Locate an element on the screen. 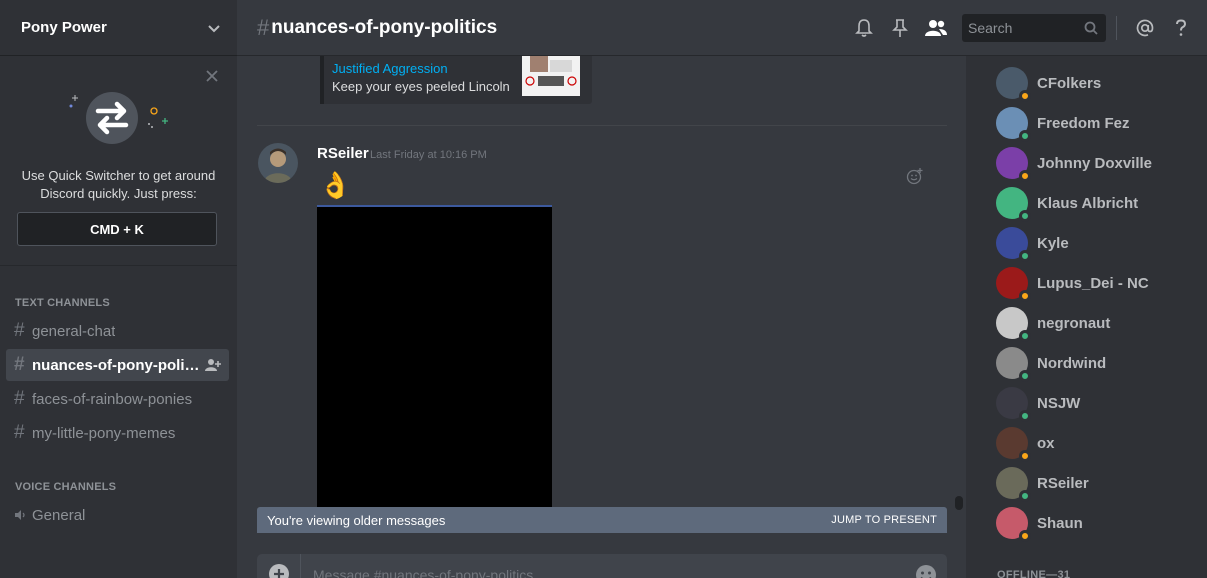 Image resolution: width=1207 pixels, height=578 pixels. switch-arrows-icon is located at coordinates (118, 118).